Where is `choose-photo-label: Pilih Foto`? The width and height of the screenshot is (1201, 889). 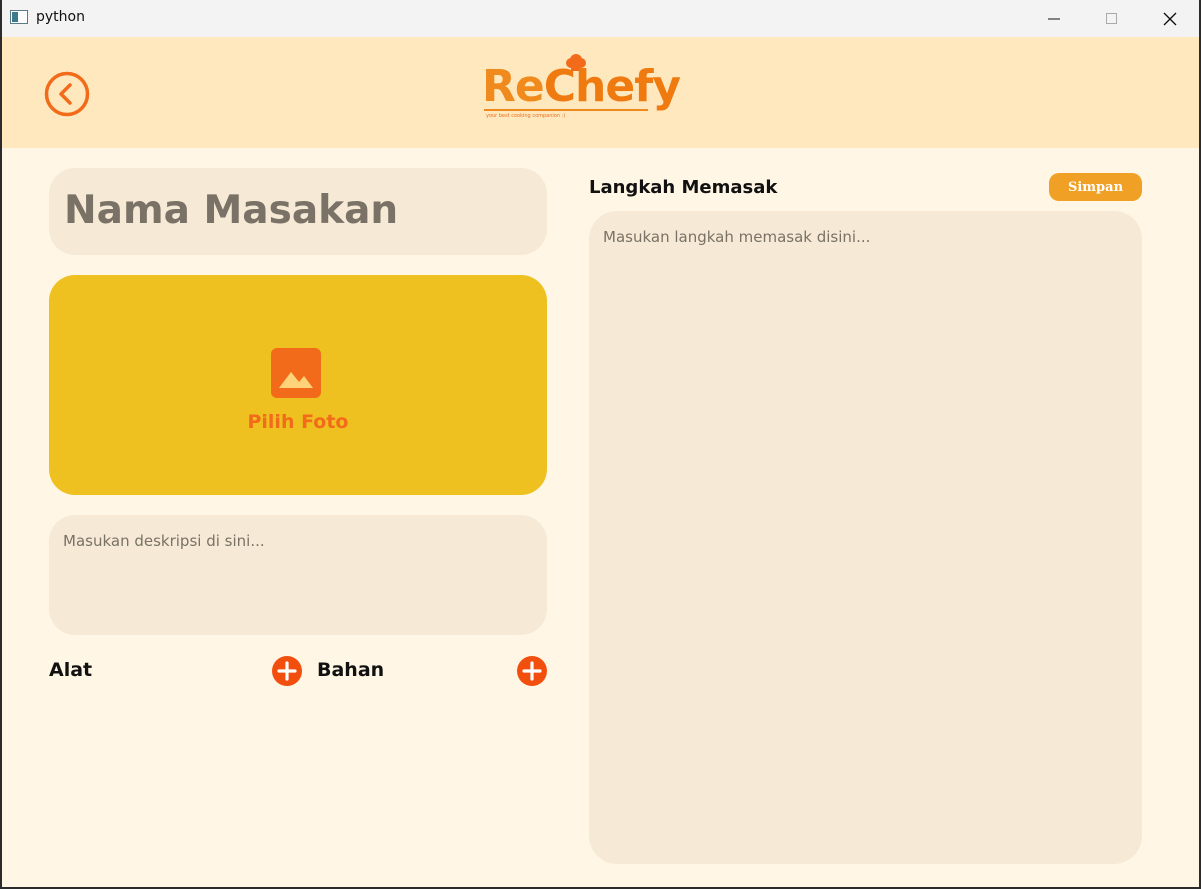 choose-photo-label: Pilih Foto is located at coordinates (298, 422).